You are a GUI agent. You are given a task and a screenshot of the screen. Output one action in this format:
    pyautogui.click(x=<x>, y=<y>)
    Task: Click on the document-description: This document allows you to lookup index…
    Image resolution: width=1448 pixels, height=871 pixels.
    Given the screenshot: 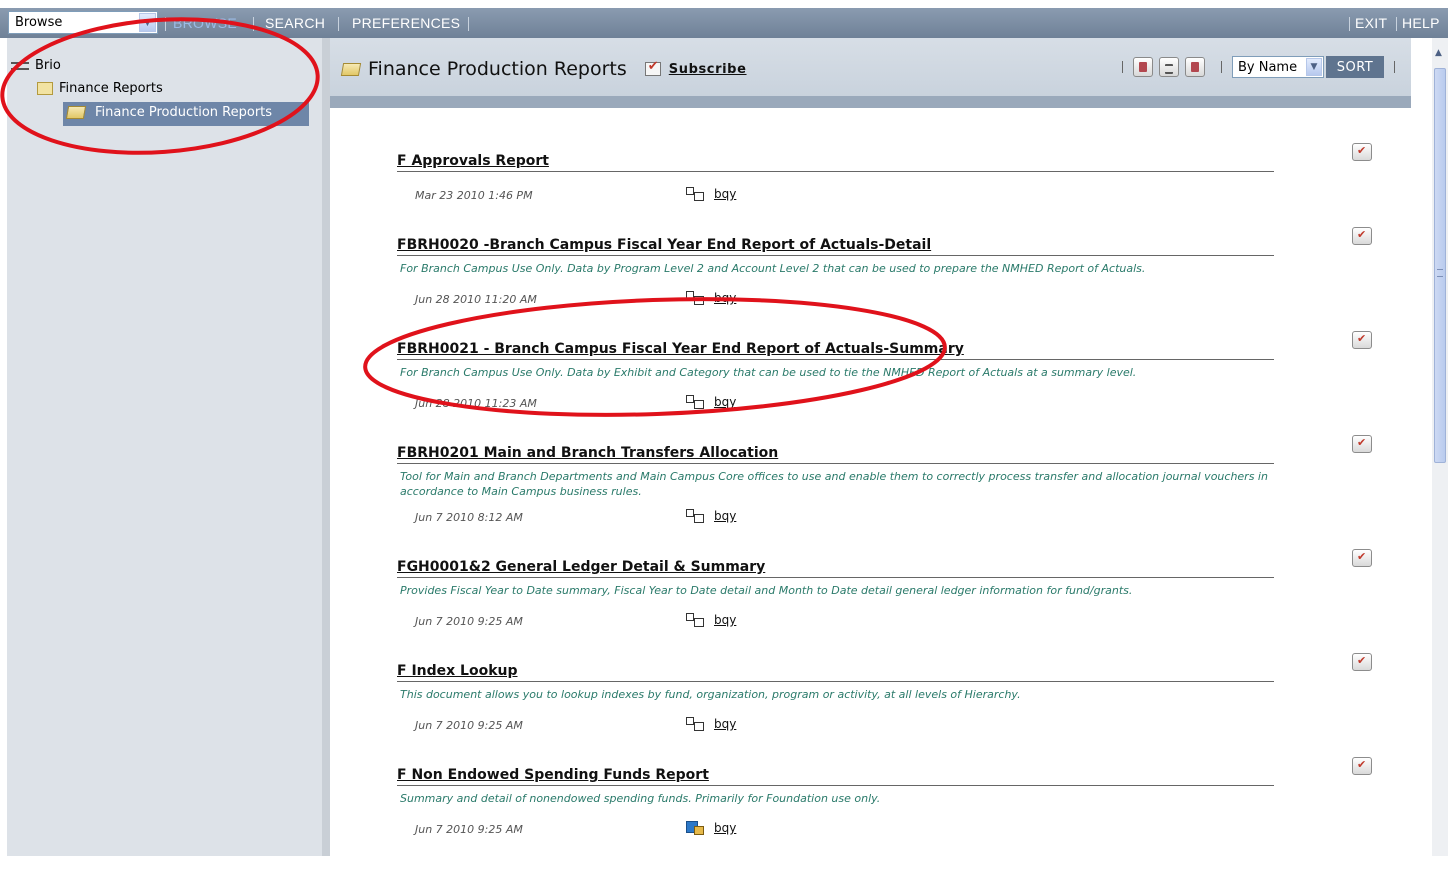 What is the action you would take?
    pyautogui.click(x=710, y=694)
    